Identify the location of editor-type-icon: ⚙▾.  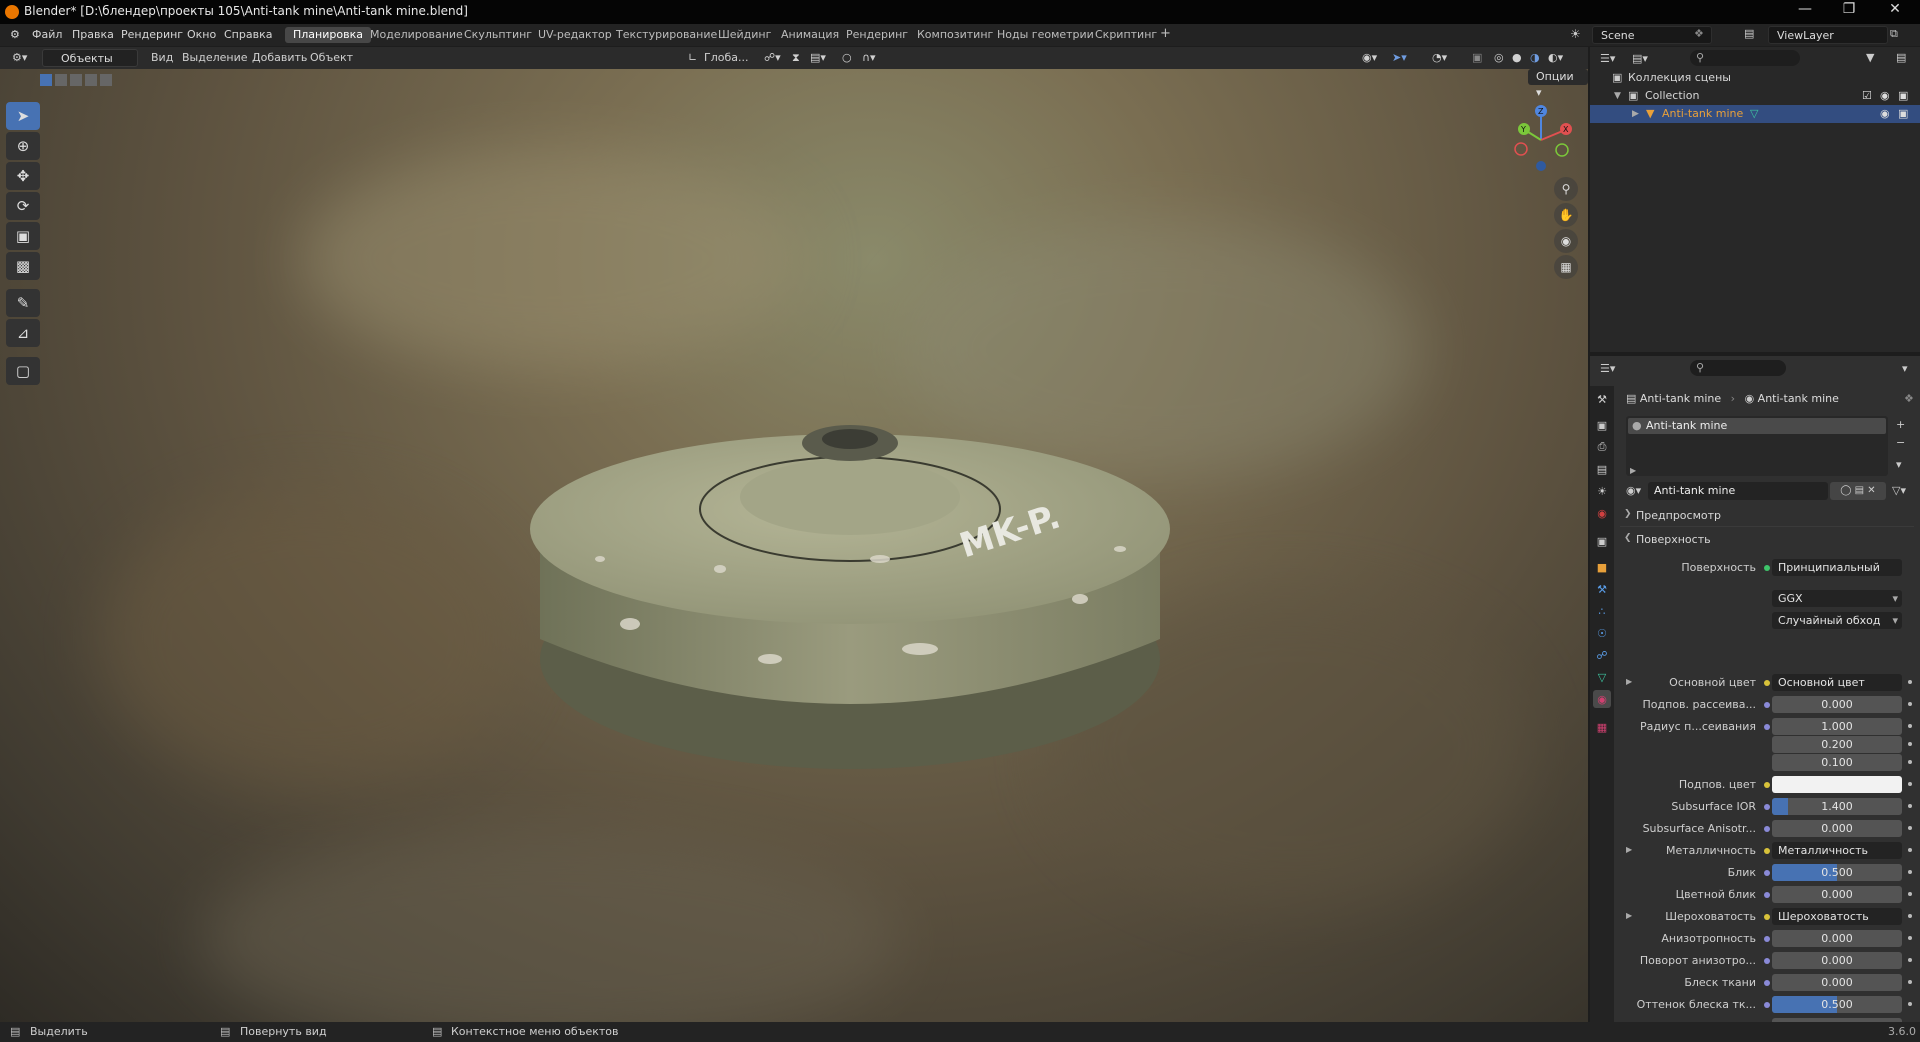
(19, 58).